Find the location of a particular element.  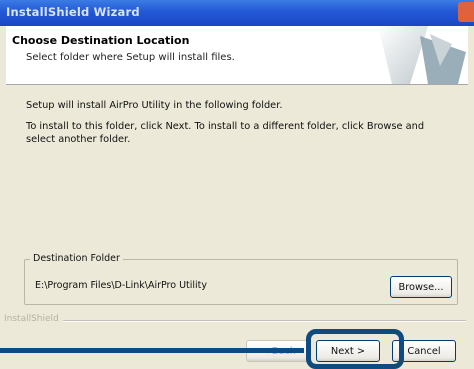

callout-pointer-line is located at coordinates (152, 350).